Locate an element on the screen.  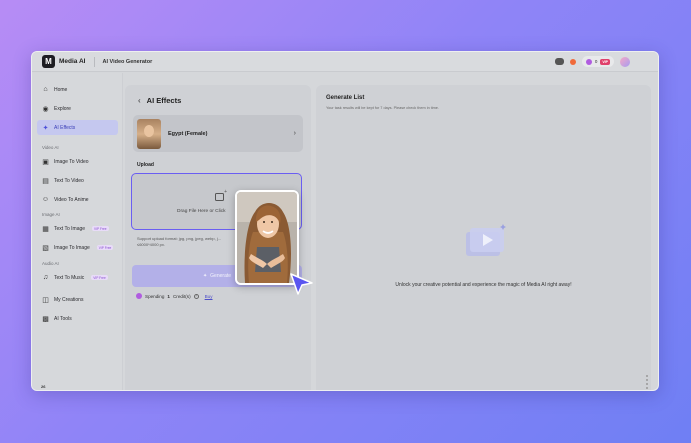
app-logo: M is located at coordinates (48, 61).